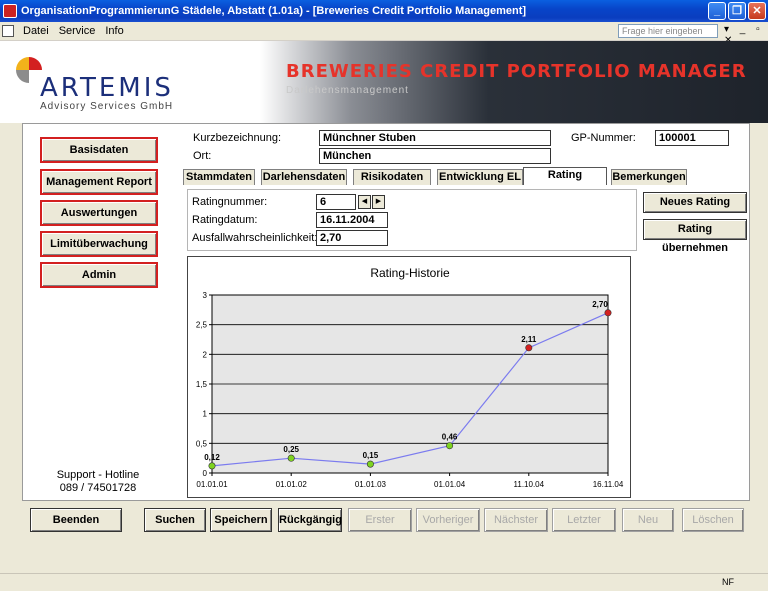  Describe the element at coordinates (205, 354) in the screenshot. I see `y-tick-label: 2` at that location.